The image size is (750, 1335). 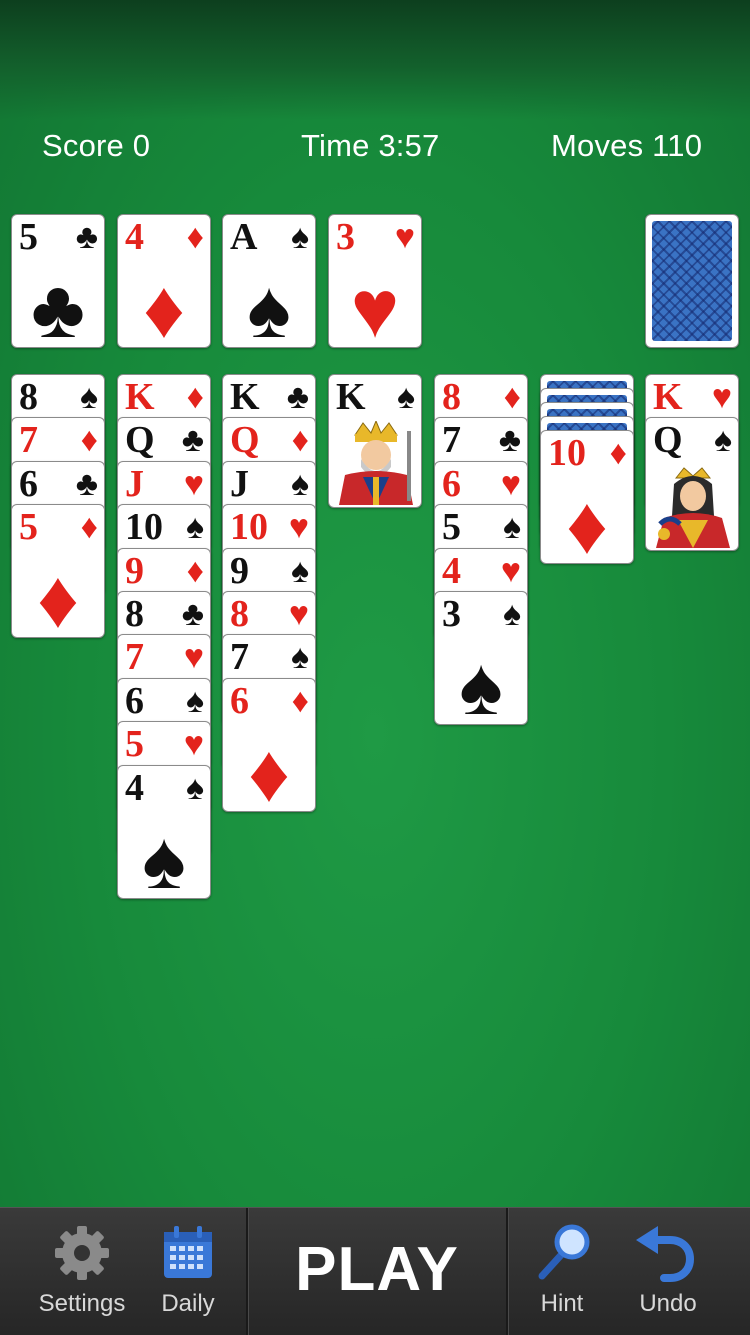 I want to click on stock-pile, so click(x=692, y=281).